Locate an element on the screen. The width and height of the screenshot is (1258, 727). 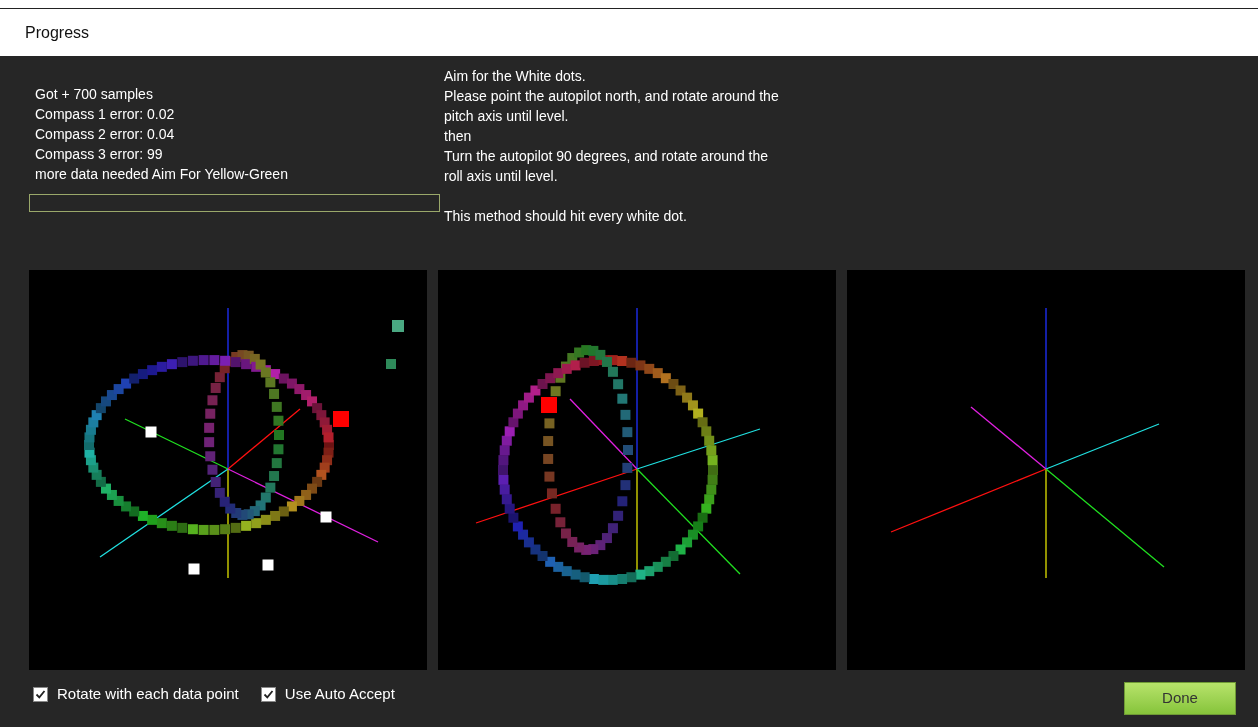
window-title: Progress is located at coordinates (57, 32).